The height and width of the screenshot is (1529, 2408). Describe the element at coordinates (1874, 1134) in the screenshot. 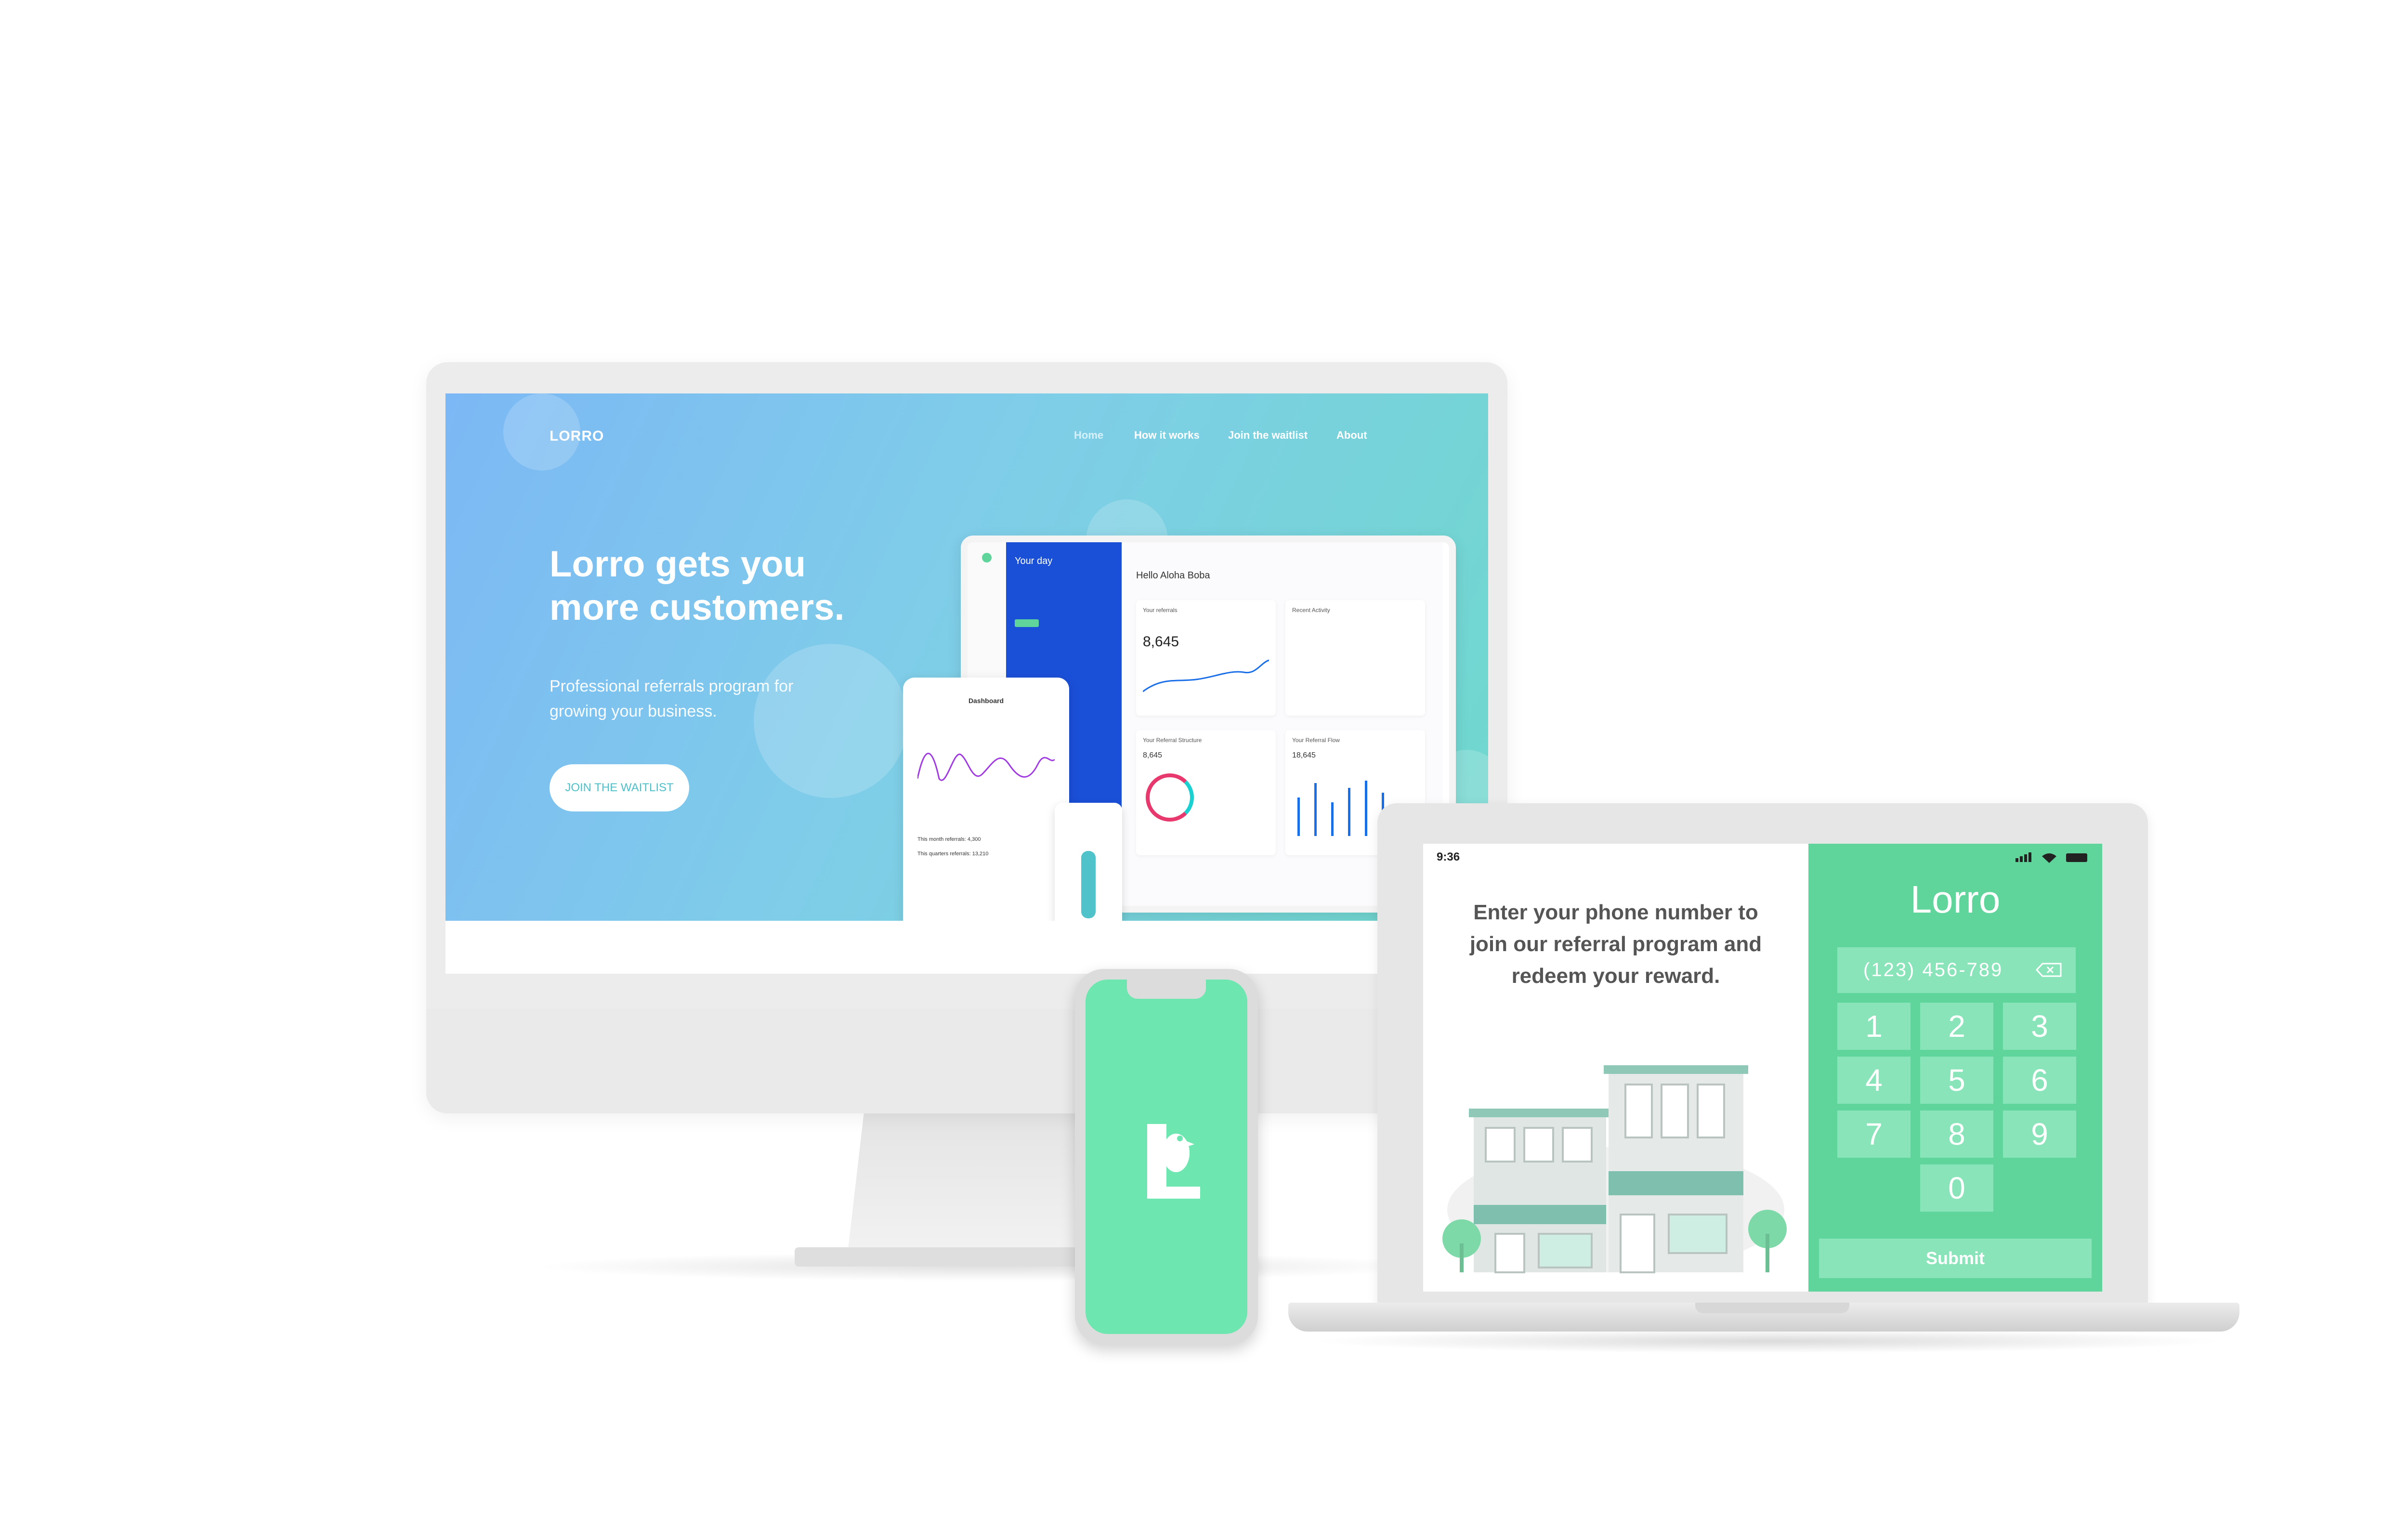

I see `keypad-key-7: 7` at that location.